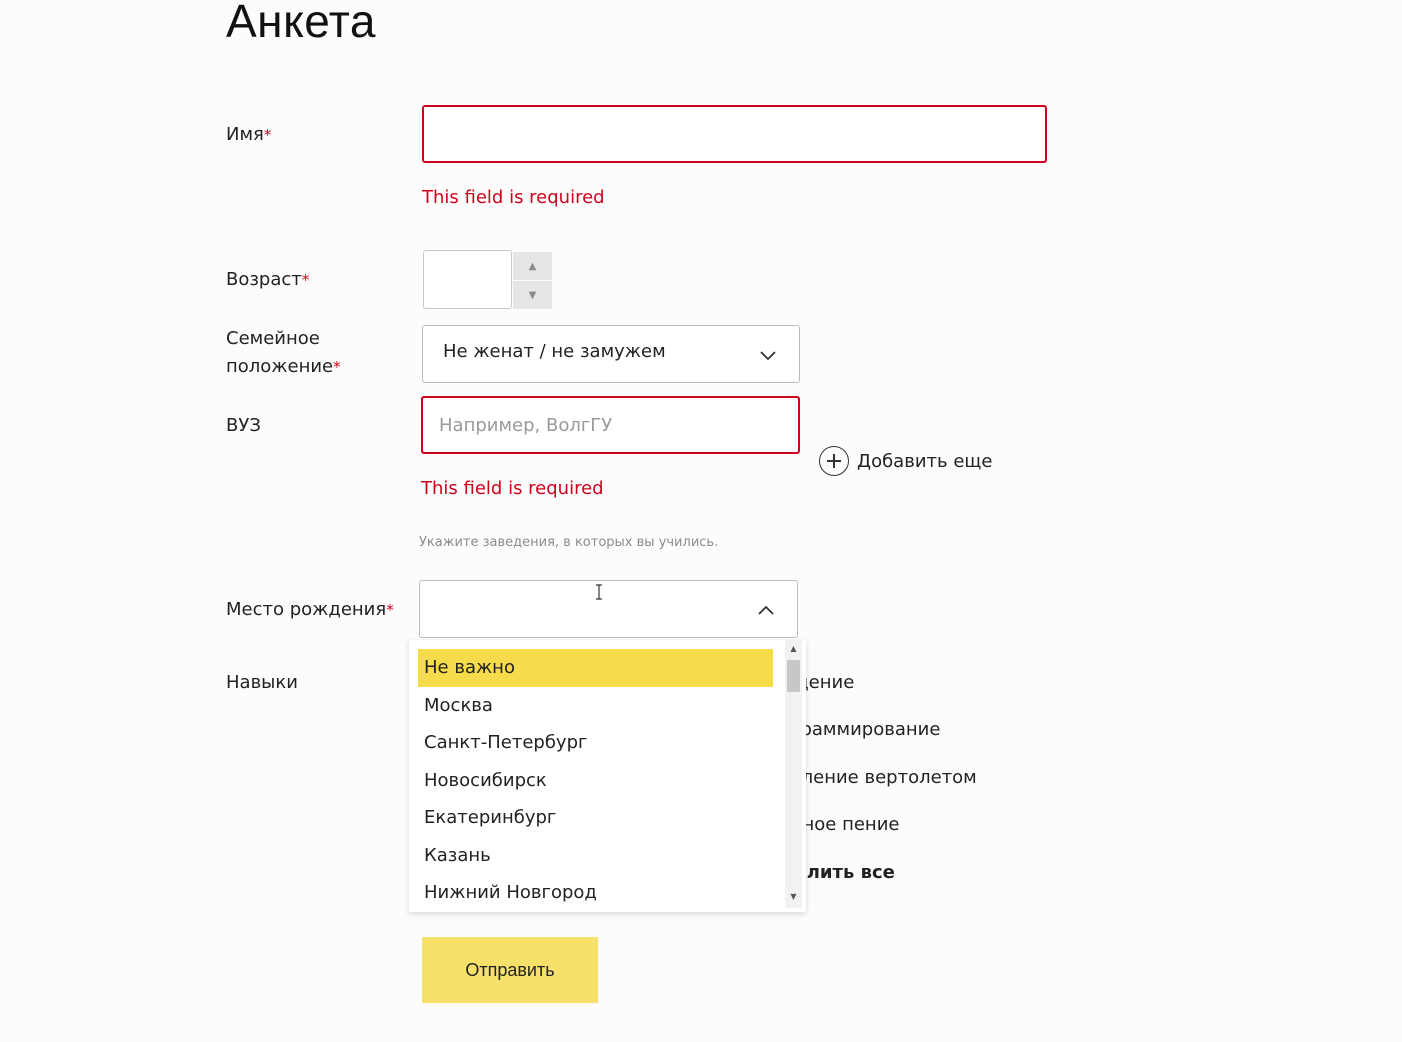  Describe the element at coordinates (513, 197) in the screenshot. I see `name-error: This field is required` at that location.